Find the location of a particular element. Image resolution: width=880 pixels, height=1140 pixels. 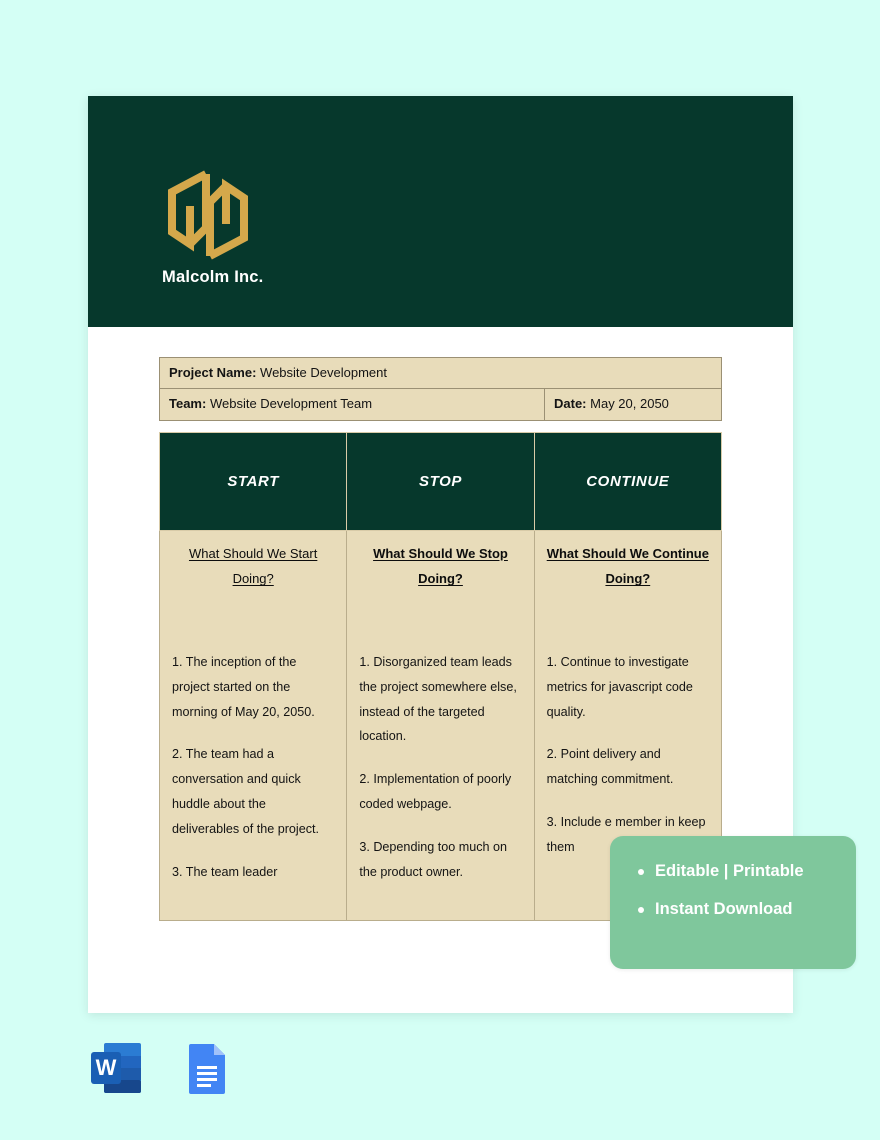

brand-name: Malcolm Inc. is located at coordinates (213, 277).